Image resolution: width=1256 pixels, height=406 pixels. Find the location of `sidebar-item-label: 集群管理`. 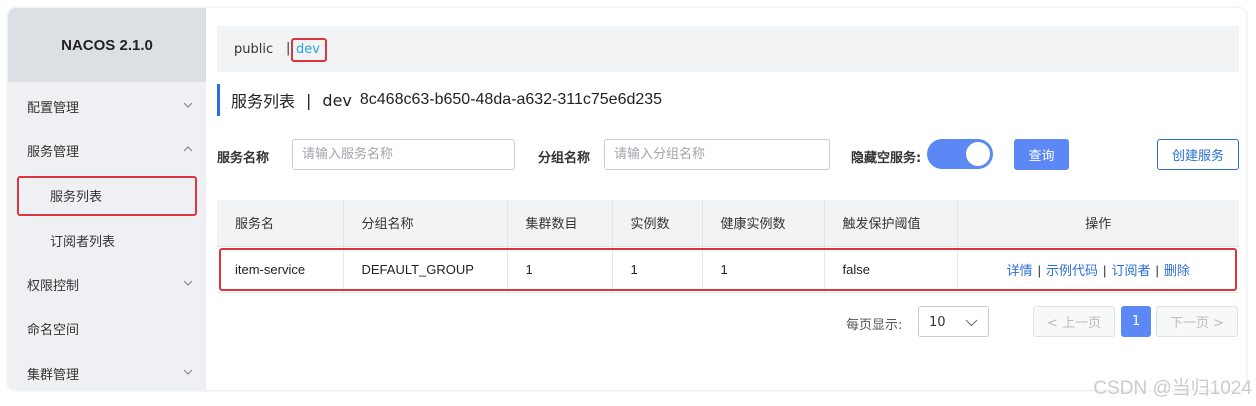

sidebar-item-label: 集群管理 is located at coordinates (53, 375).